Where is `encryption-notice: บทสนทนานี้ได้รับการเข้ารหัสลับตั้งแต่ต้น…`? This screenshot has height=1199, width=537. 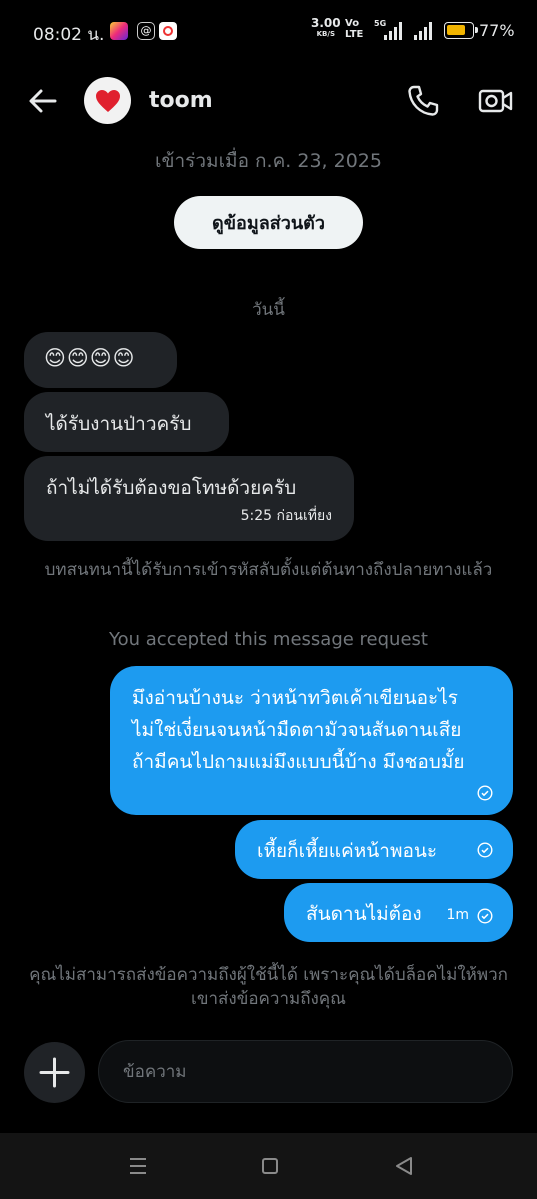 encryption-notice: บทสนทนานี้ได้รับการเข้ารหัสลับตั้งแต่ต้น… is located at coordinates (268, 570).